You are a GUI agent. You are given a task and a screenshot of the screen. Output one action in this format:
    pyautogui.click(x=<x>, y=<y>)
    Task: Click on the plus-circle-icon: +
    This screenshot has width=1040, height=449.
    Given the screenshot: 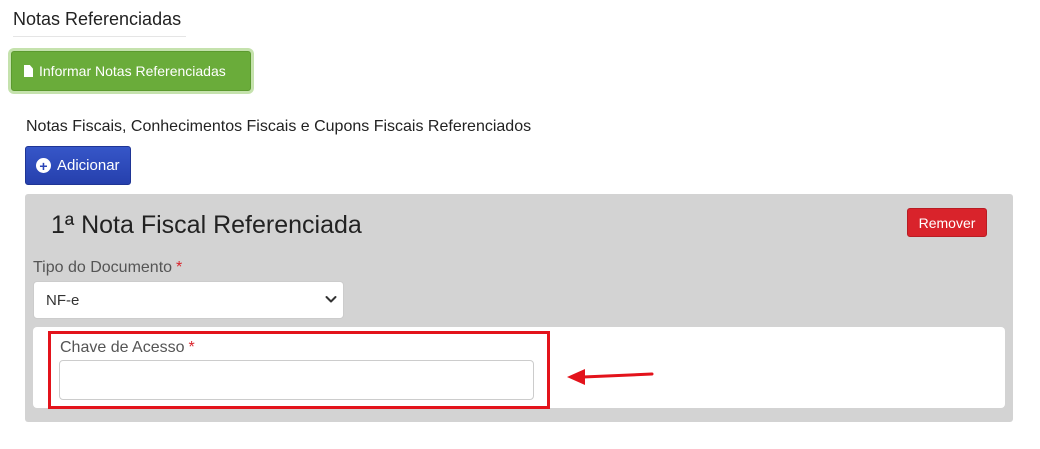 What is the action you would take?
    pyautogui.click(x=43, y=165)
    